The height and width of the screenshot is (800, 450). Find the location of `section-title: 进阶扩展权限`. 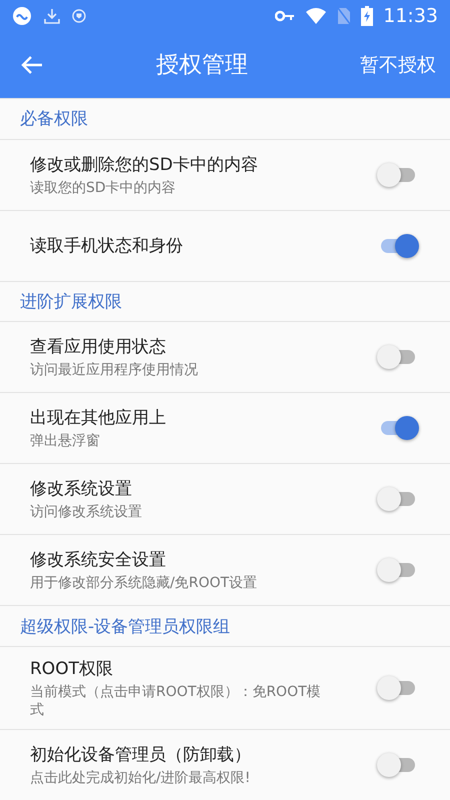

section-title: 进阶扩展权限 is located at coordinates (71, 301).